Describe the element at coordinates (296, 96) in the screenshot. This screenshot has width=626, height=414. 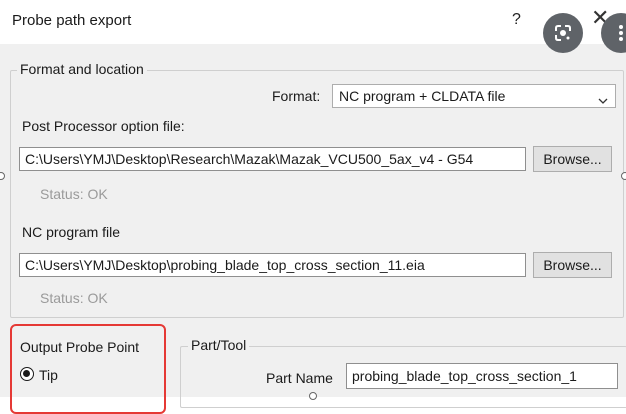
I see `format-label: Format:` at that location.